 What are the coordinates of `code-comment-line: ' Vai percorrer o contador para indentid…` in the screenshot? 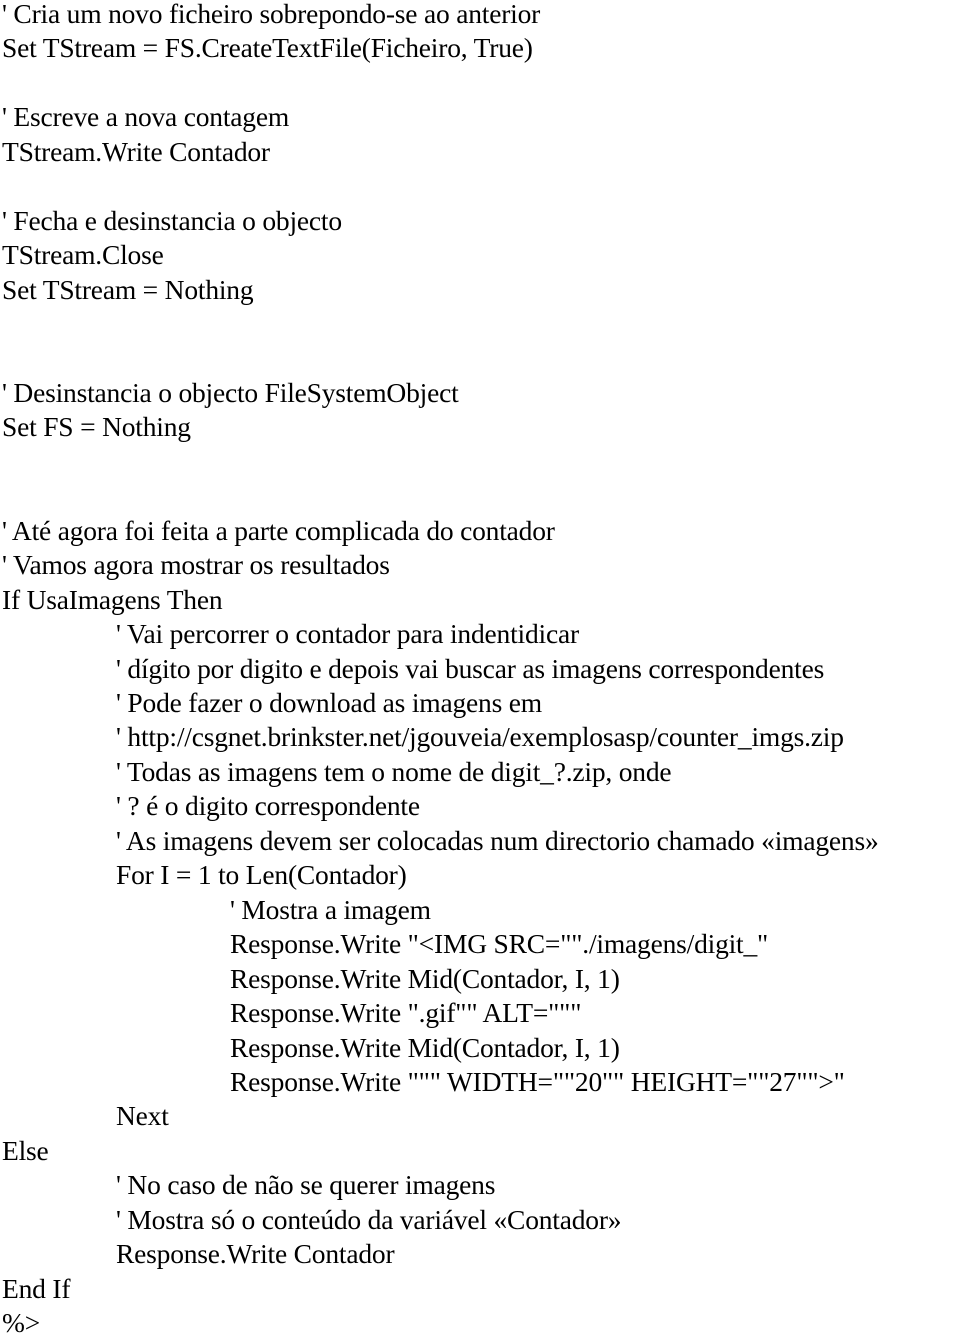 It's located at (347, 634).